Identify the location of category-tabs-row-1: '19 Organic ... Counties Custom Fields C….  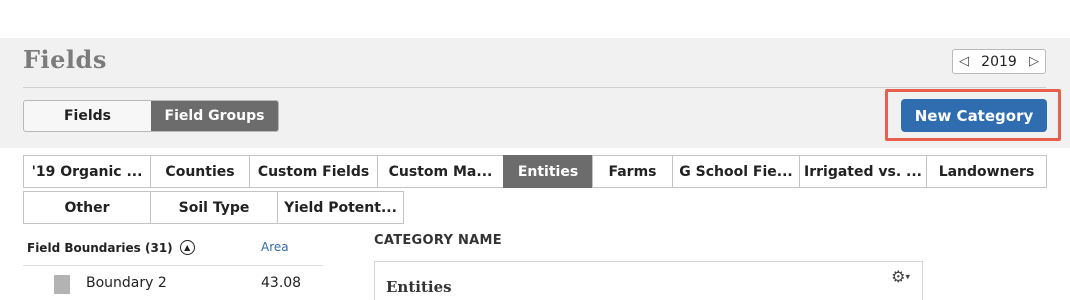
(535, 171).